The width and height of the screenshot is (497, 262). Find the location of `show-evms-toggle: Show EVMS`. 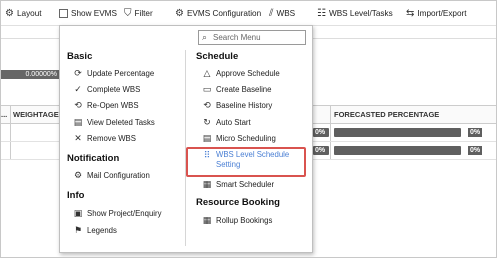

show-evms-toggle: Show EVMS is located at coordinates (88, 13).